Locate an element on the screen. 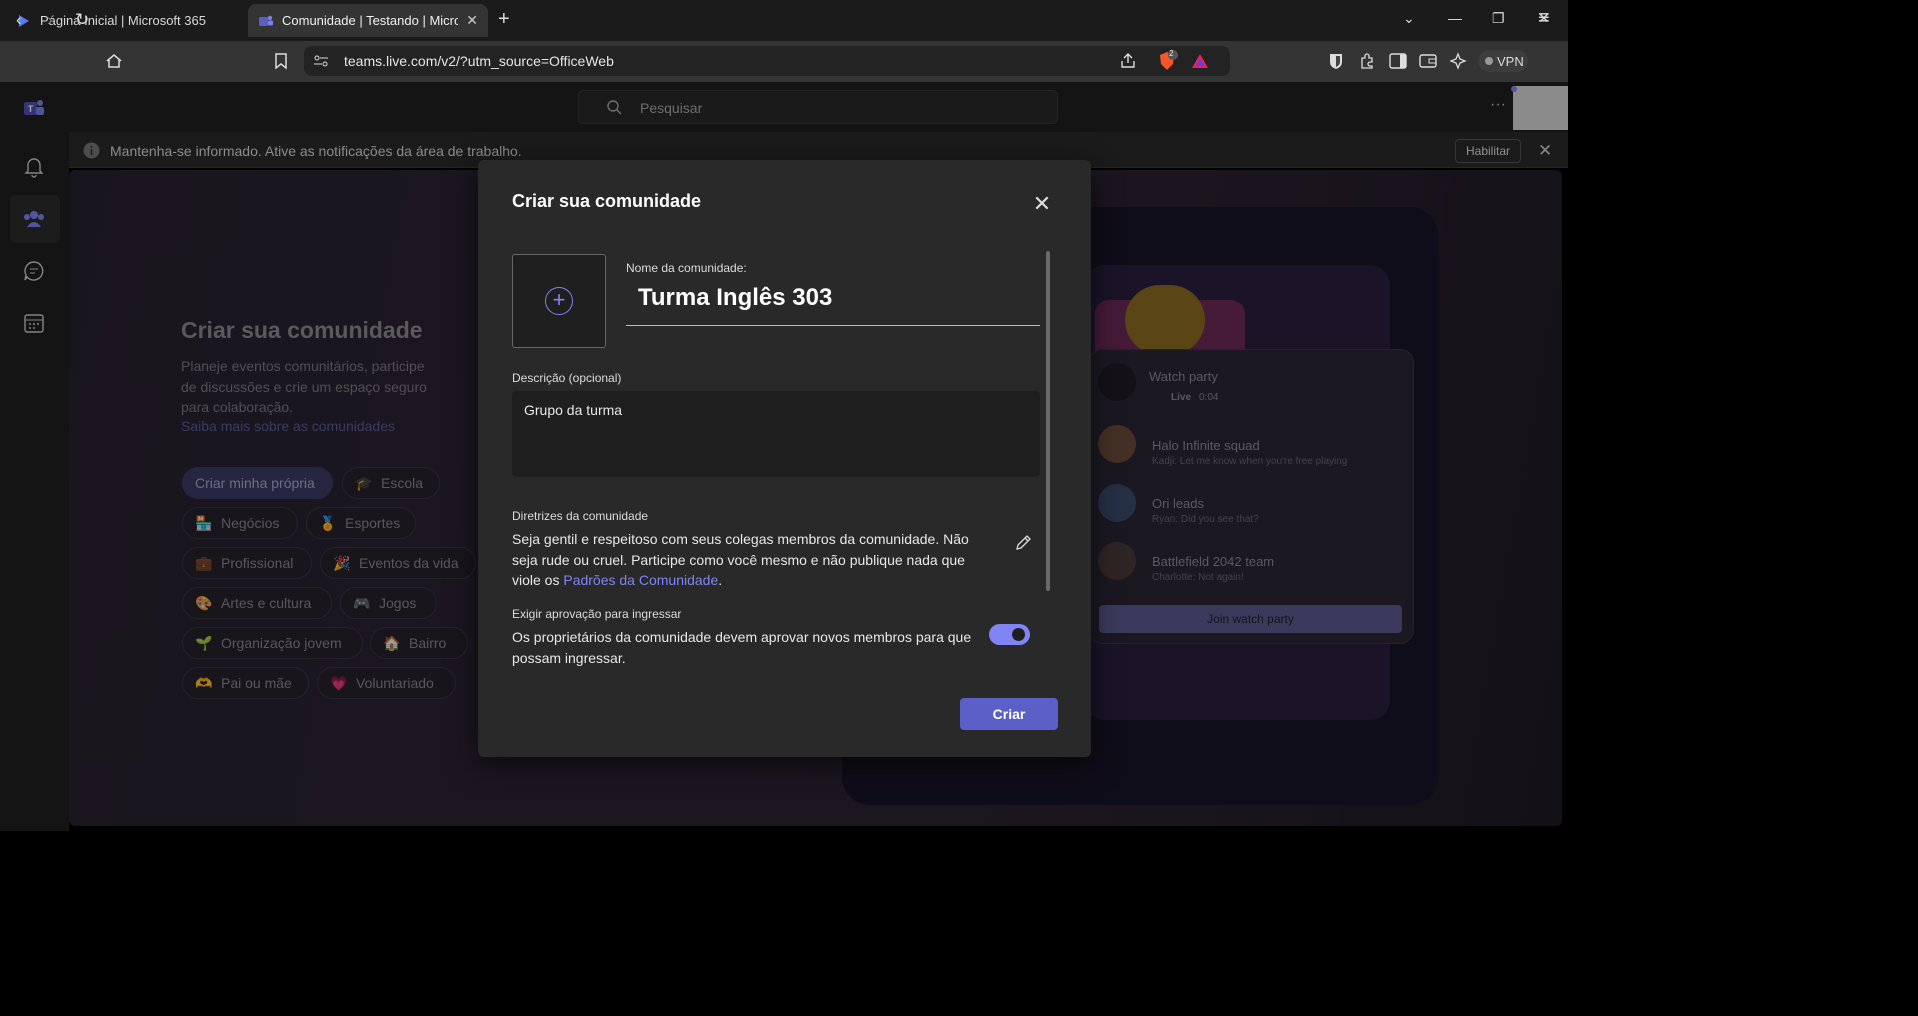  guidelines-label: Diretrizes da comunidade is located at coordinates (580, 516).